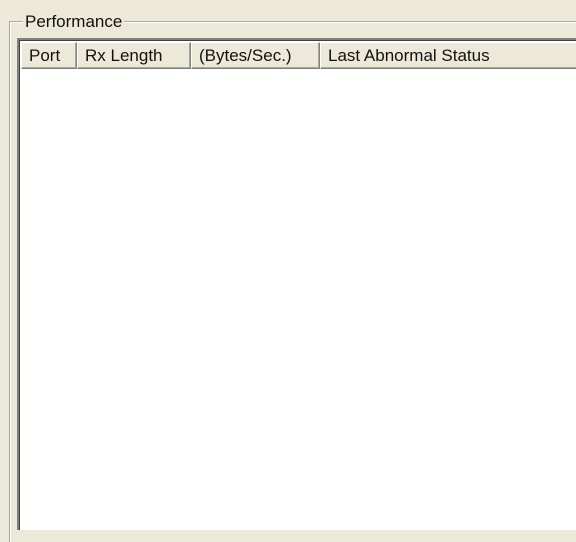 This screenshot has height=542, width=576. What do you see at coordinates (448, 55) in the screenshot?
I see `column-header-last-abnormal-status: Last Abnormal Status` at bounding box center [448, 55].